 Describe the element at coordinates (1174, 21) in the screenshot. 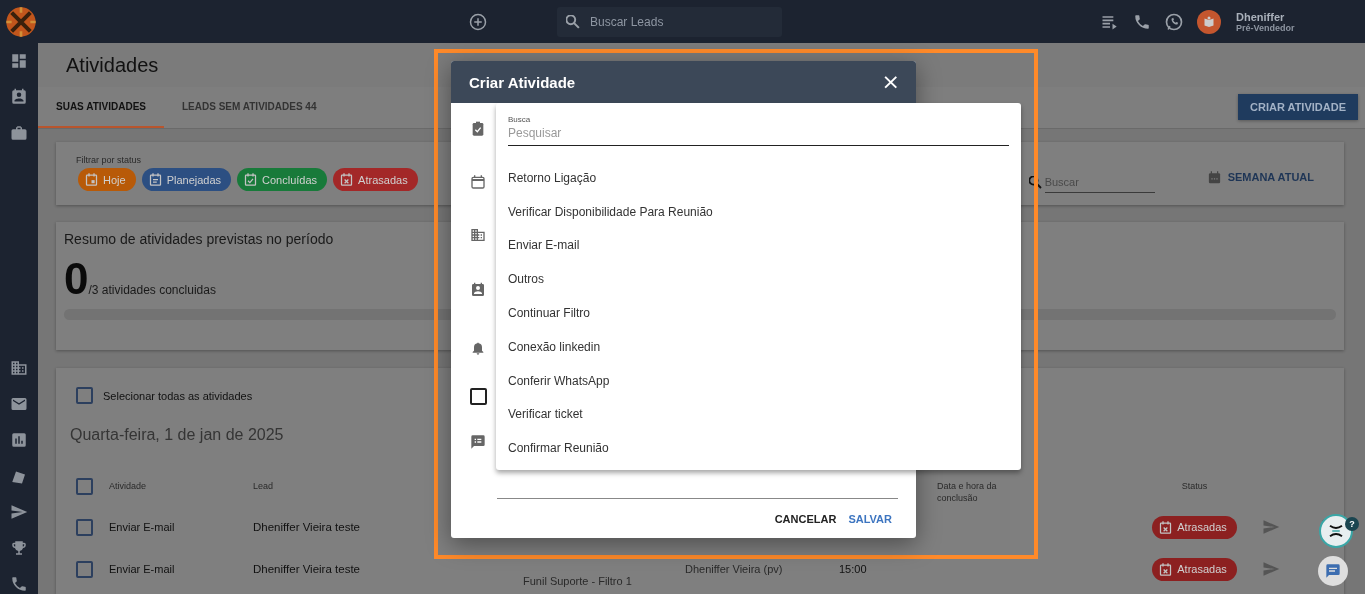

I see `whatsapp-icon` at that location.